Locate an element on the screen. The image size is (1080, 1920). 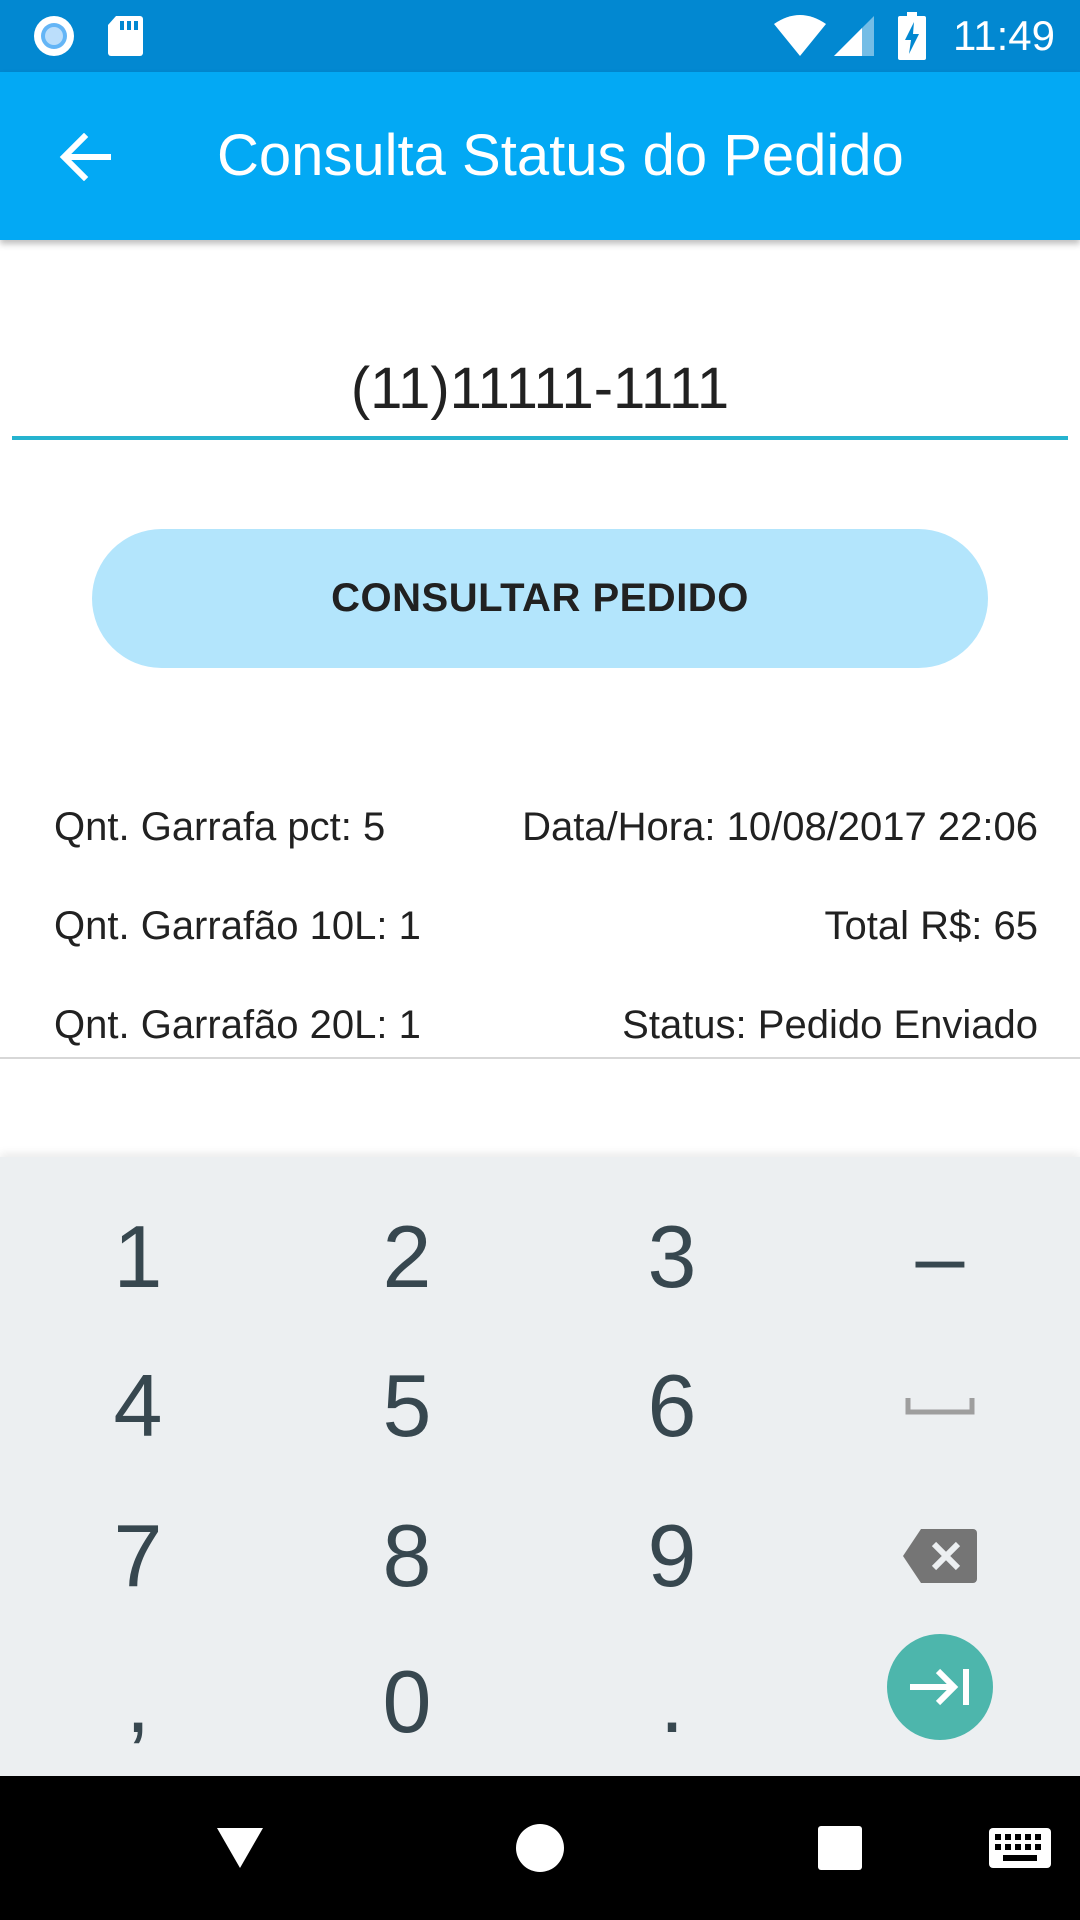
page-title: Consulta Status do Pedido is located at coordinates (560, 155).